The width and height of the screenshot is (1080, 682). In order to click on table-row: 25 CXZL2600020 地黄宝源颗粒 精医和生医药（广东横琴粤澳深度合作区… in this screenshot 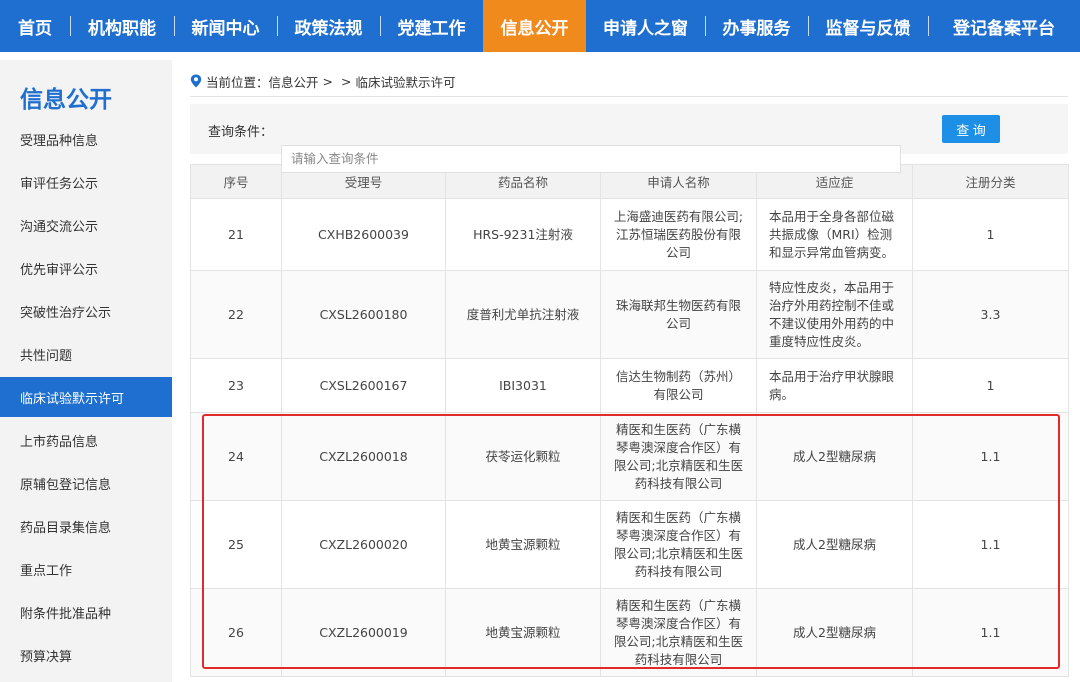, I will do `click(629, 544)`.